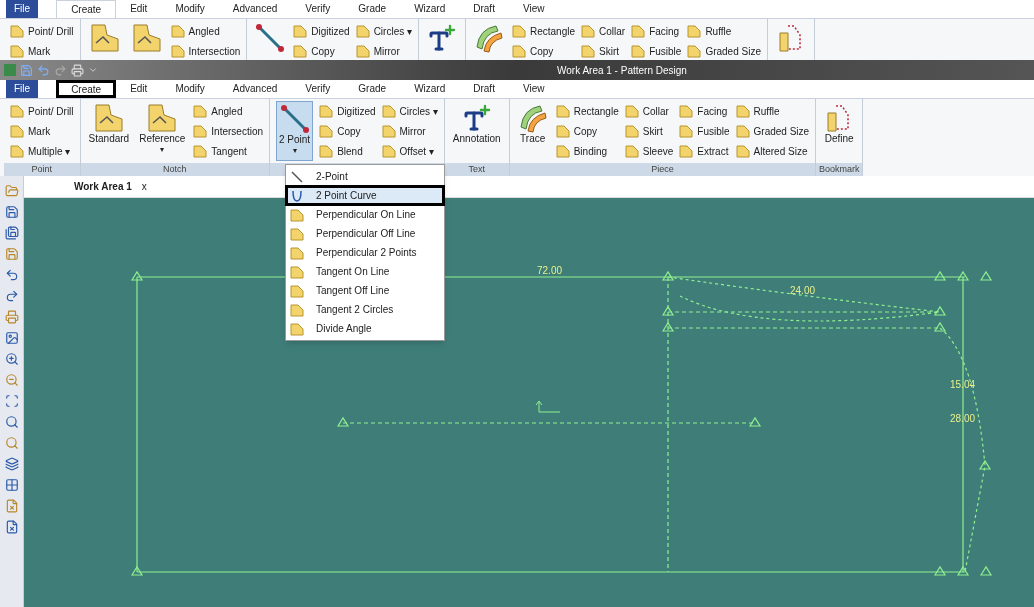 The image size is (1034, 607). What do you see at coordinates (11, 401) in the screenshot?
I see `frame-icon` at bounding box center [11, 401].